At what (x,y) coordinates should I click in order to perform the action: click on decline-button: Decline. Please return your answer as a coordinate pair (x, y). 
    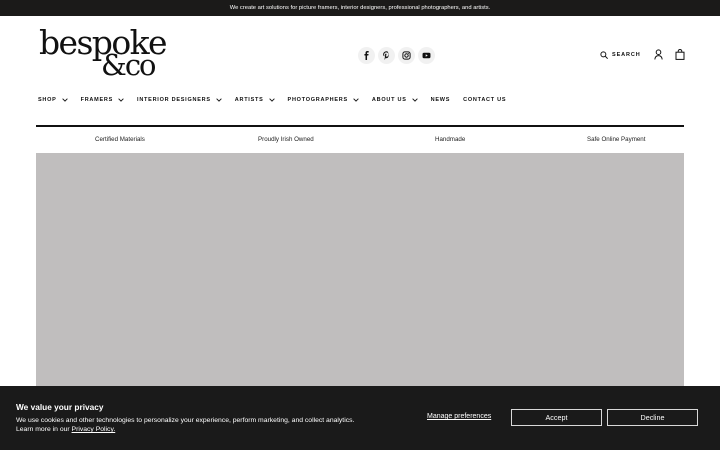
    Looking at the image, I should click on (652, 417).